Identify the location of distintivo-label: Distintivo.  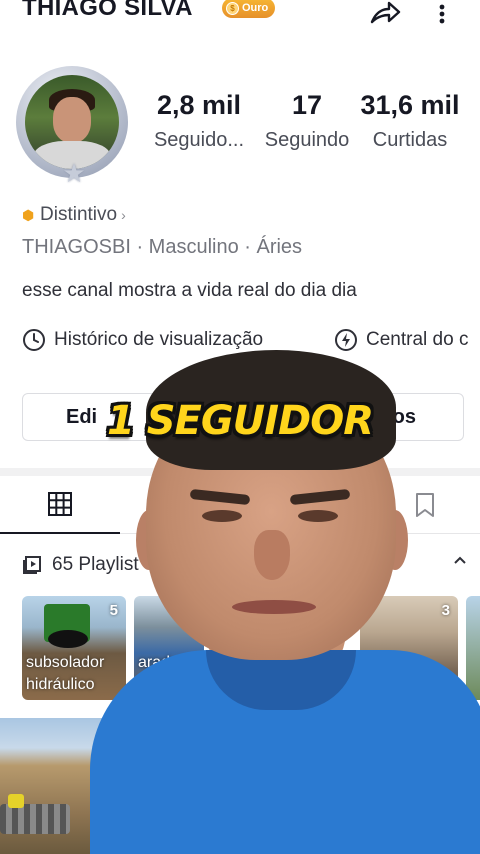
(79, 214).